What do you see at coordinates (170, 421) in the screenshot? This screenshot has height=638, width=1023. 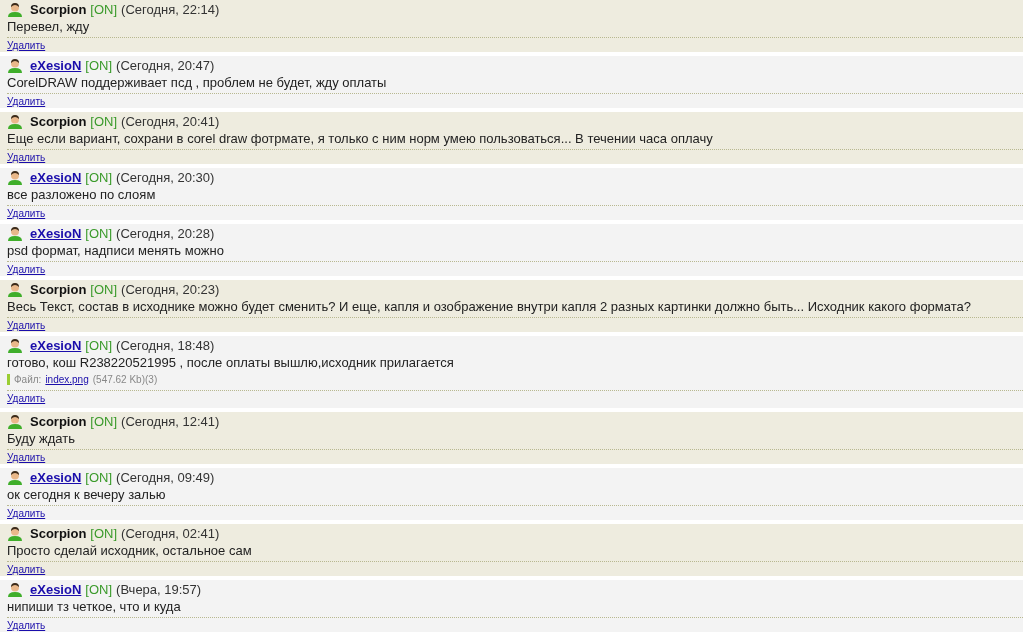 I see `message-time: (Сегодня, 12:41)` at bounding box center [170, 421].